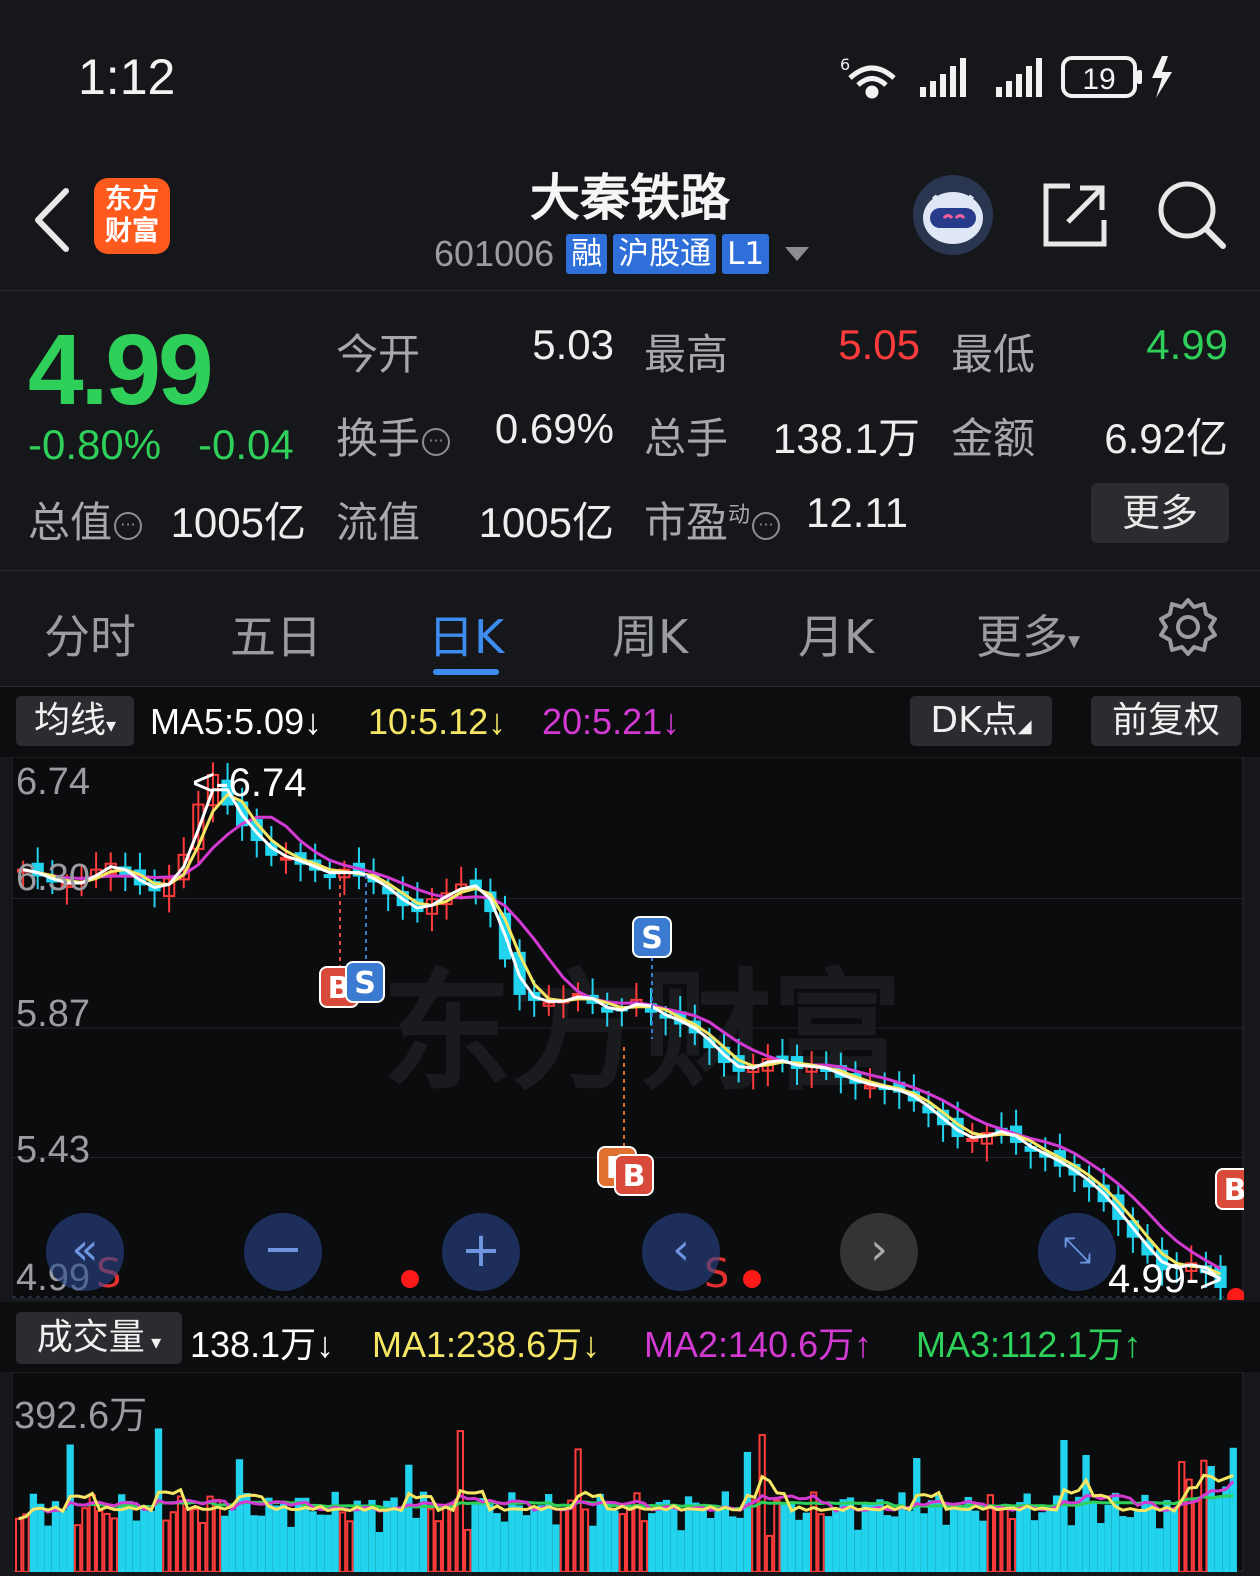  What do you see at coordinates (746, 254) in the screenshot?
I see `level-tag: L1` at bounding box center [746, 254].